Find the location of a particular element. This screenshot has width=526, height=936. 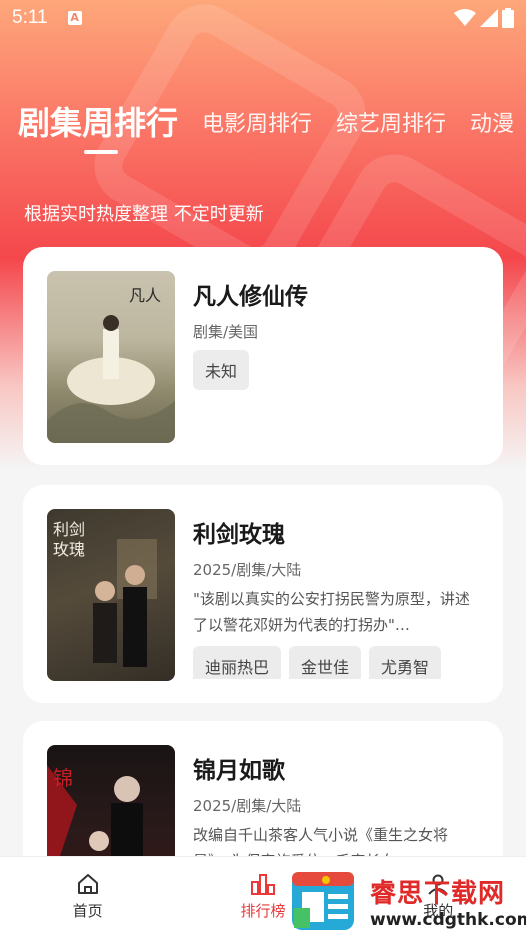

watermark: 睿思下载网 www.cdgthk.com is located at coordinates (408, 901).